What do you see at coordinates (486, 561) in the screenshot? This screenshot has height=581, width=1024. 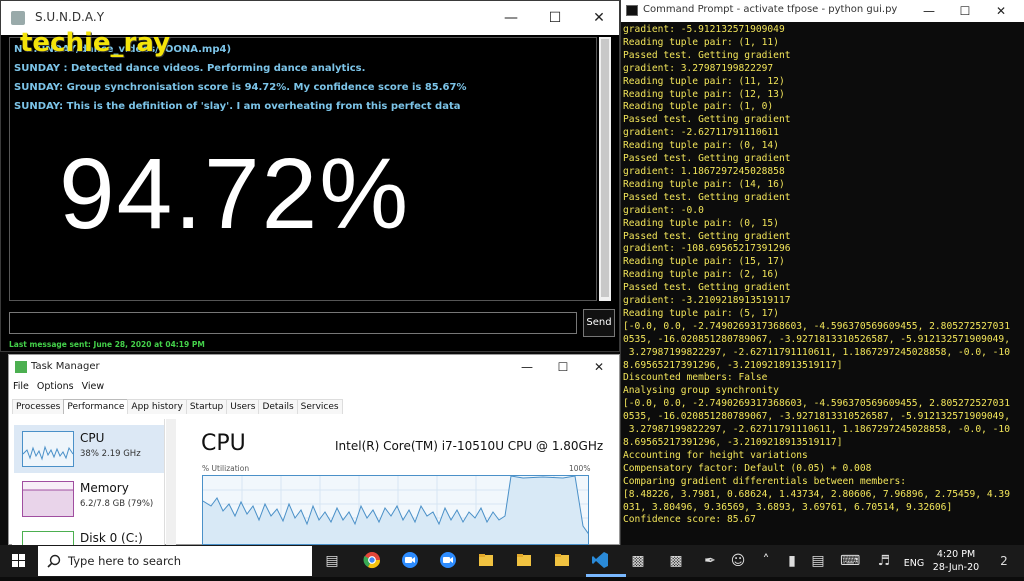 I see `folder-icon` at bounding box center [486, 561].